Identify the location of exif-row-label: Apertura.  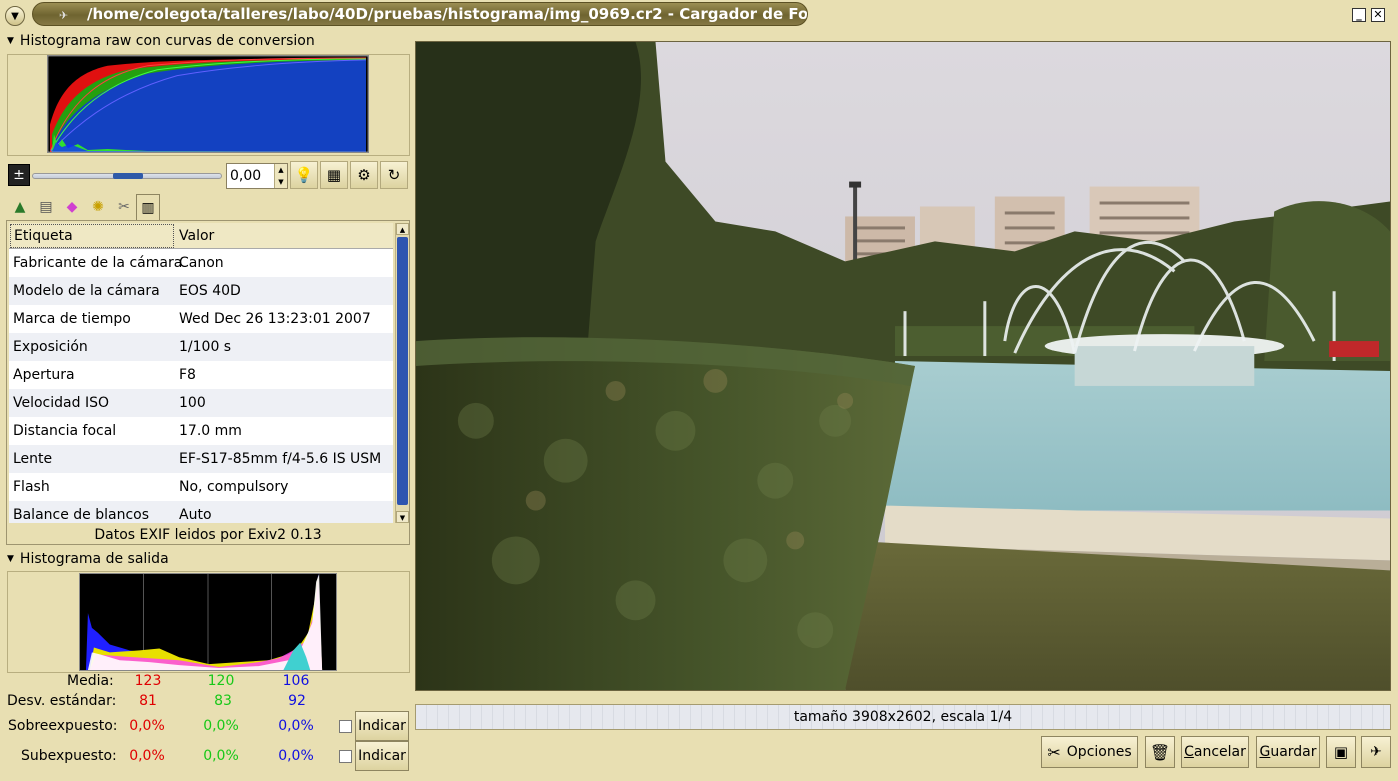
(44, 375).